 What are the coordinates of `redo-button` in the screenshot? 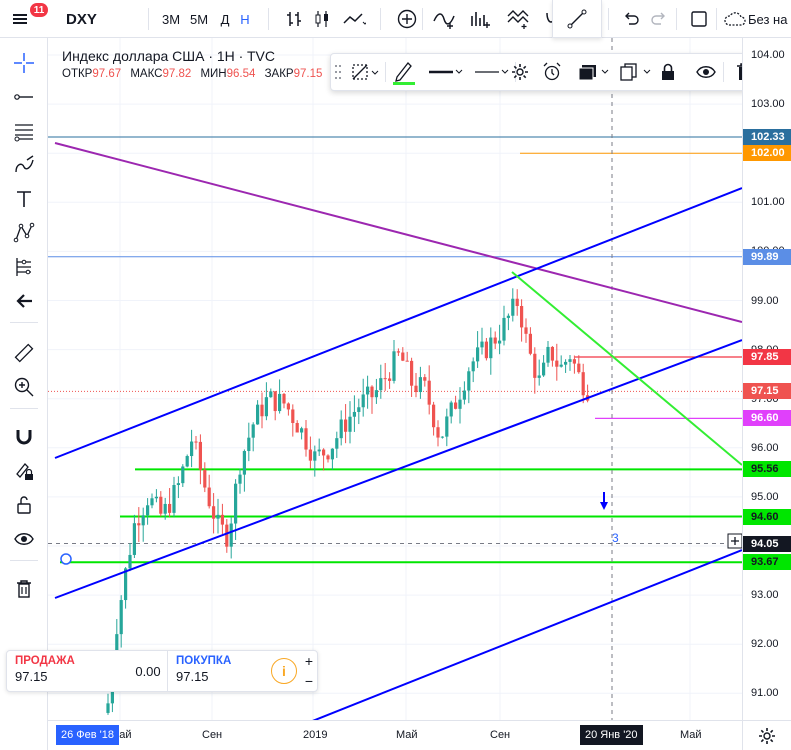 It's located at (659, 19).